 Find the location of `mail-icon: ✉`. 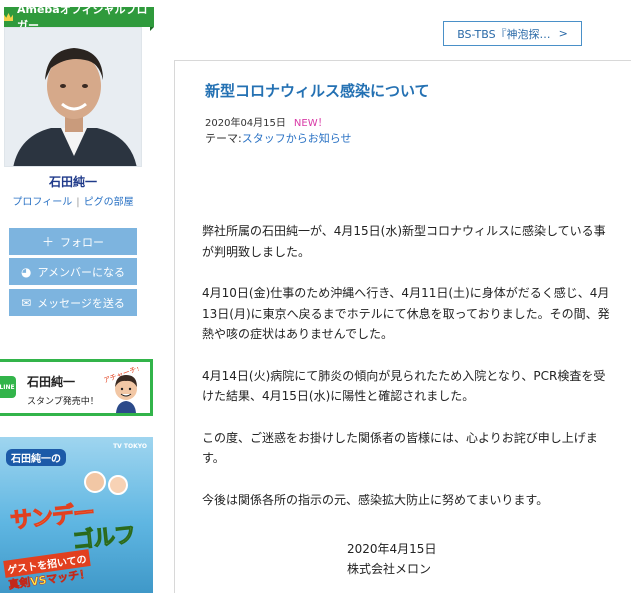

mail-icon: ✉ is located at coordinates (26, 302).